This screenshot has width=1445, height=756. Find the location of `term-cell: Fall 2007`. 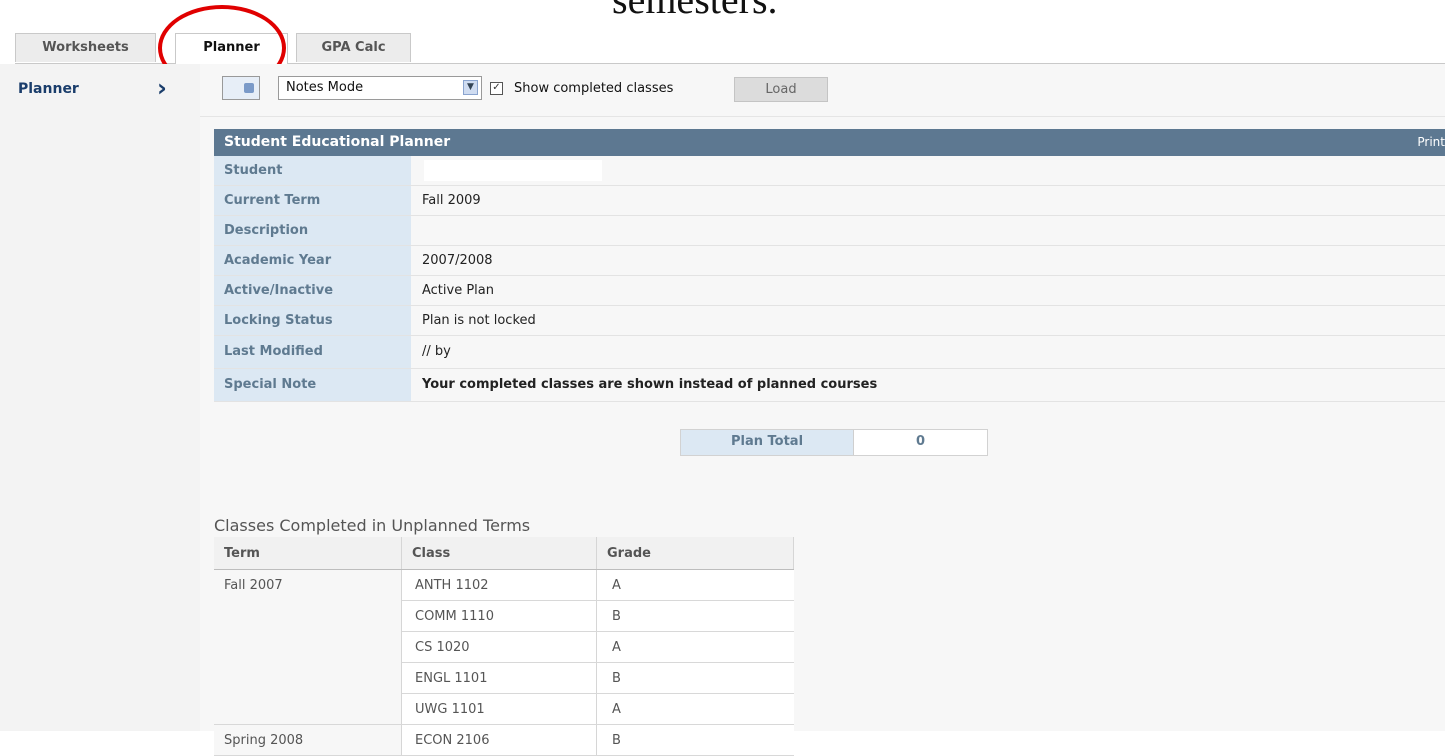

term-cell: Fall 2007 is located at coordinates (308, 585).